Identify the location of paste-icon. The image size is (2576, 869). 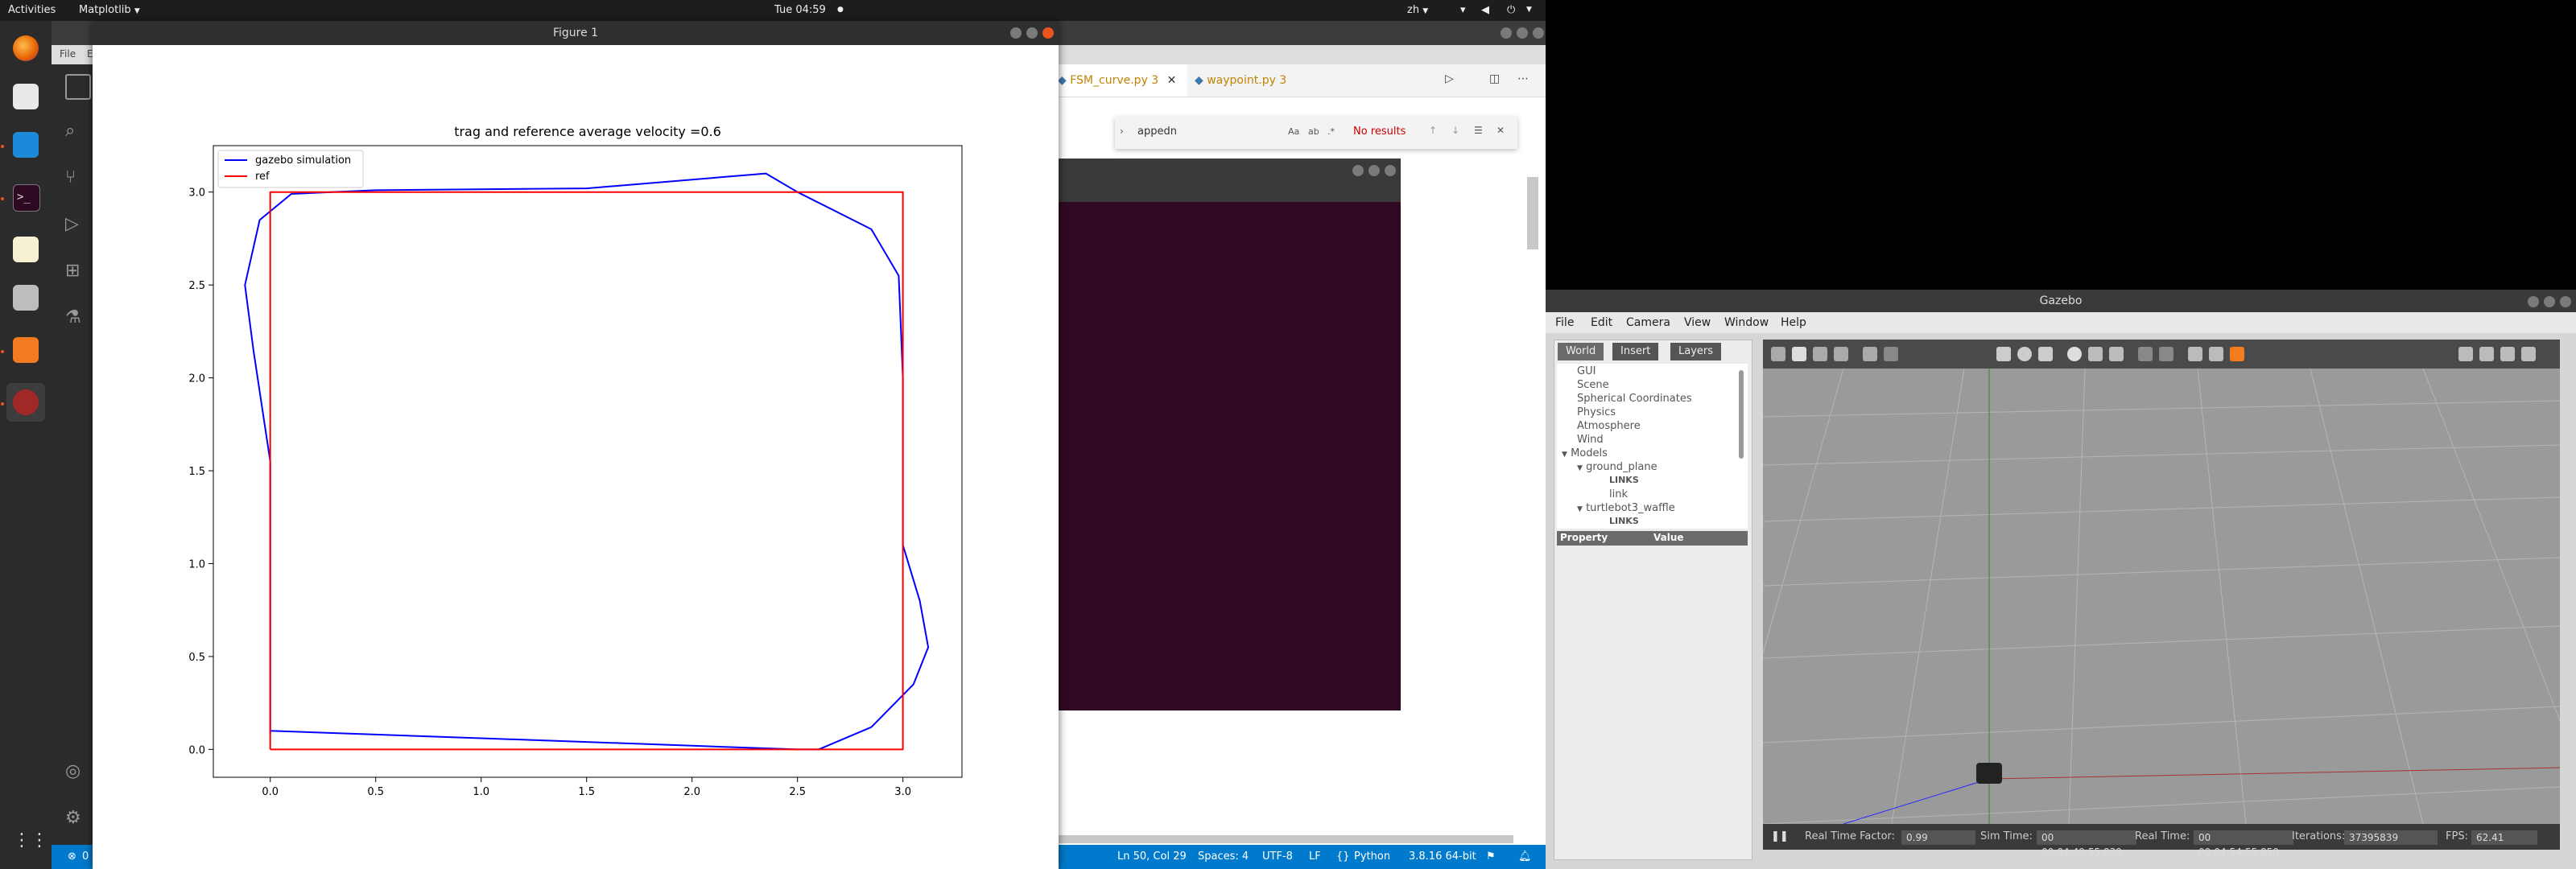
(2166, 354).